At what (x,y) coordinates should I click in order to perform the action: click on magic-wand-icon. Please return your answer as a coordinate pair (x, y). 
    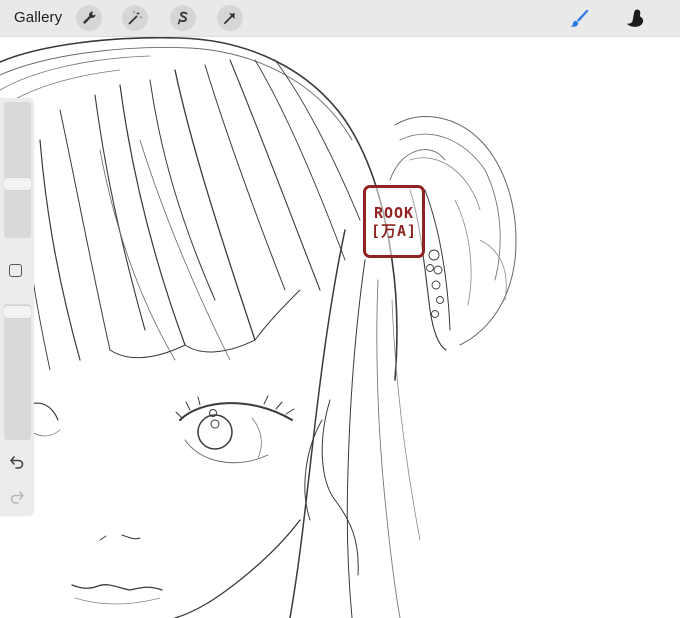
    Looking at the image, I should click on (135, 18).